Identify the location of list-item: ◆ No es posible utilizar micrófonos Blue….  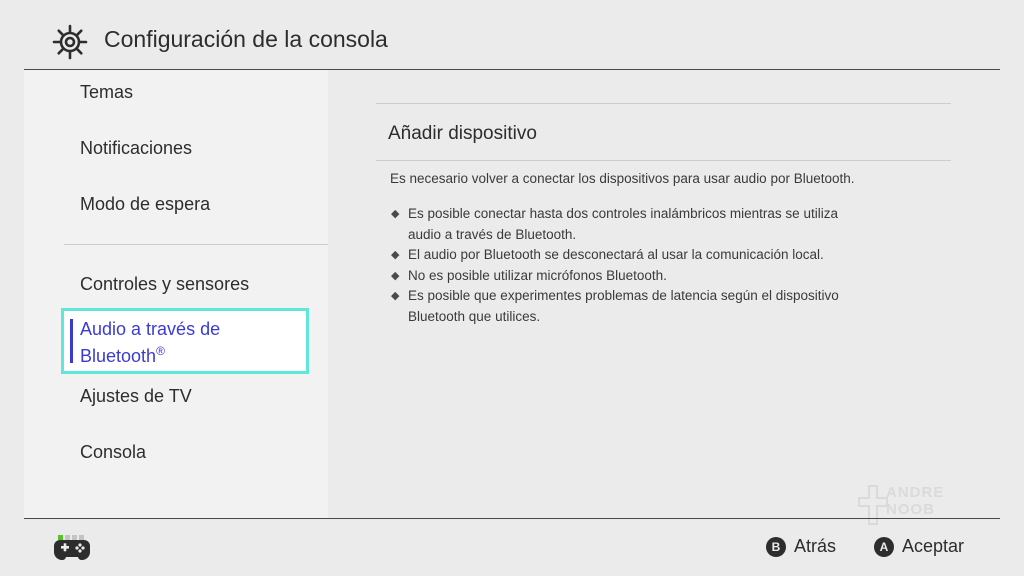
(665, 276).